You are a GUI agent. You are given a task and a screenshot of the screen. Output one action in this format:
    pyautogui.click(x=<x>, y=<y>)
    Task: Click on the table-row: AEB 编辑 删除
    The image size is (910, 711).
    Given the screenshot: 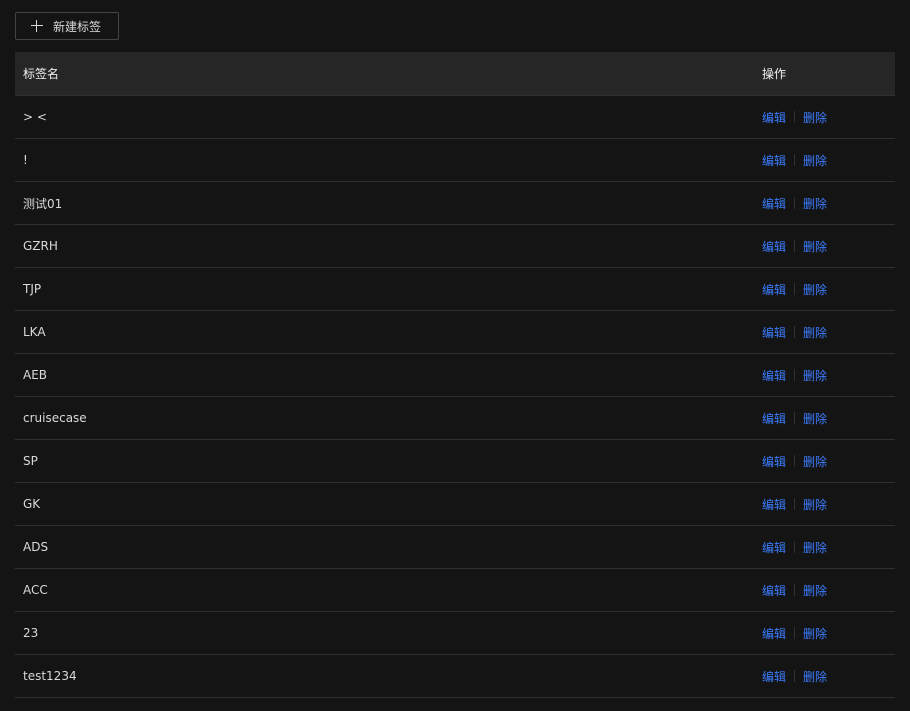 What is the action you would take?
    pyautogui.click(x=455, y=375)
    